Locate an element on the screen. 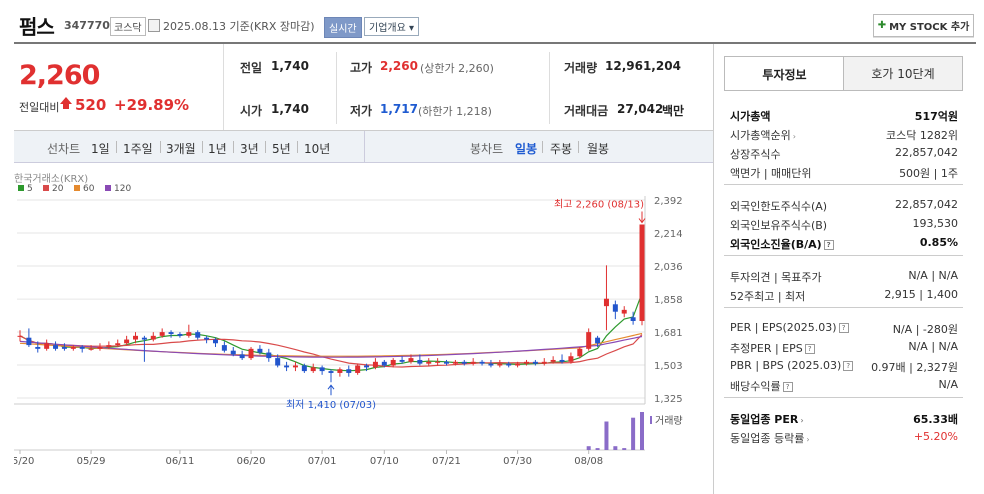 This screenshot has height=494, width=984. tab-investment-info: 투자정보 is located at coordinates (784, 73).